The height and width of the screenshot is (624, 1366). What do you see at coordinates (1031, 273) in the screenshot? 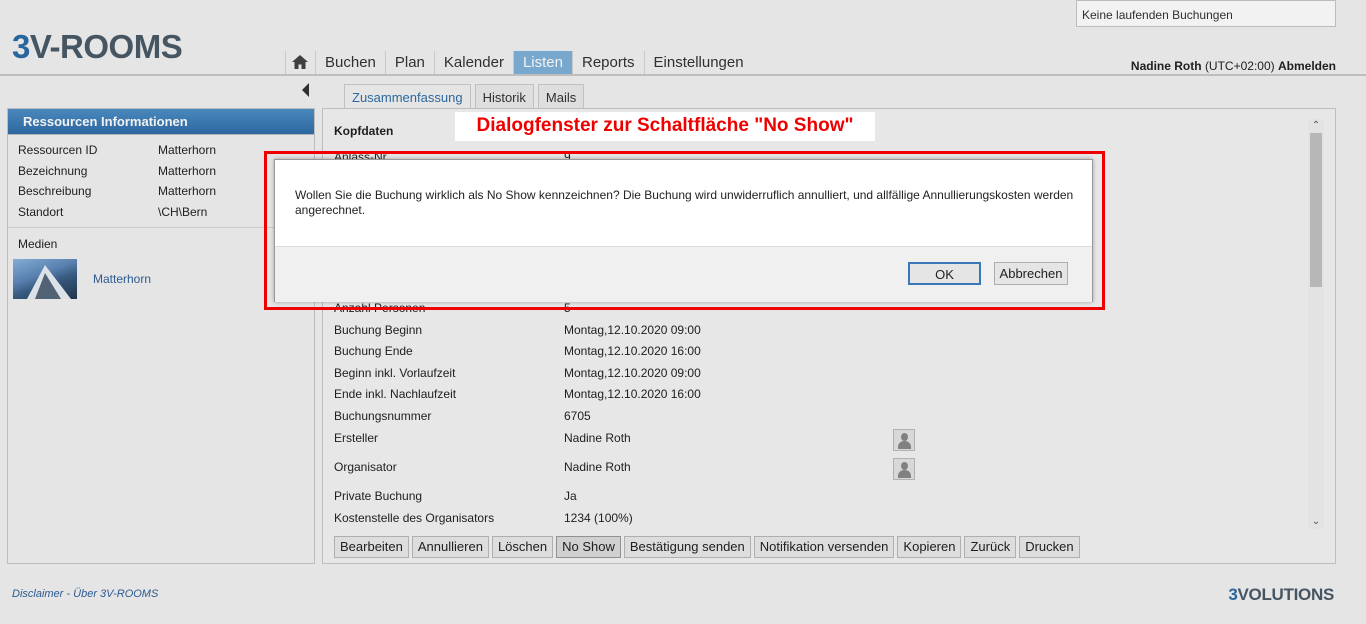
I see `cancel-button: Abbrechen` at bounding box center [1031, 273].